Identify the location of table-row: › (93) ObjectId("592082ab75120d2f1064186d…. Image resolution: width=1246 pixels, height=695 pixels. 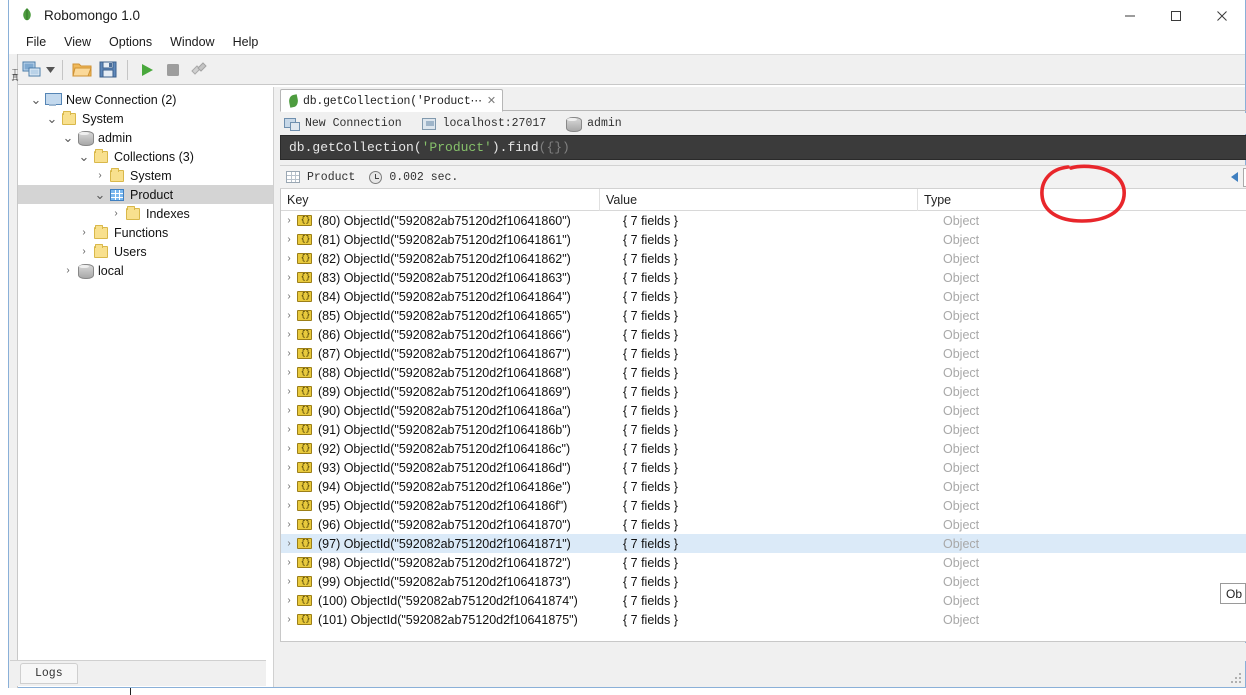
(763, 467).